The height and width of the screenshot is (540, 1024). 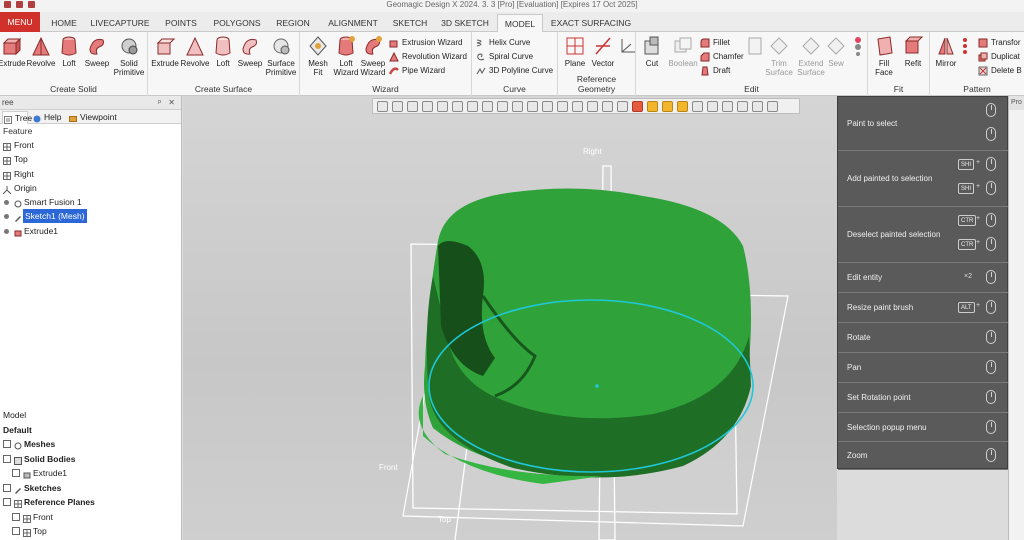 What do you see at coordinates (48, 117) in the screenshot?
I see `tab-help: Help` at bounding box center [48, 117].